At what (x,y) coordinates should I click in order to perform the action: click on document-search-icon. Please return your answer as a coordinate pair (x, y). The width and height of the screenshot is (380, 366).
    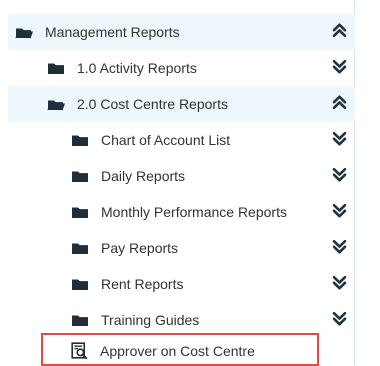
    Looking at the image, I should click on (79, 351).